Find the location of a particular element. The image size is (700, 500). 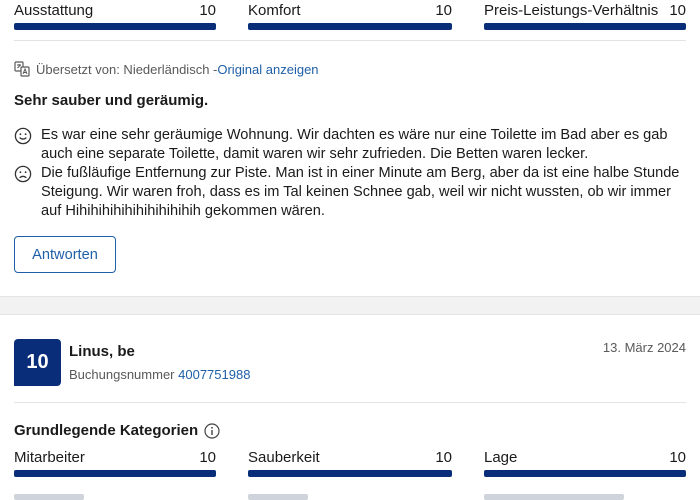

smiley-happy-icon is located at coordinates (23, 136).